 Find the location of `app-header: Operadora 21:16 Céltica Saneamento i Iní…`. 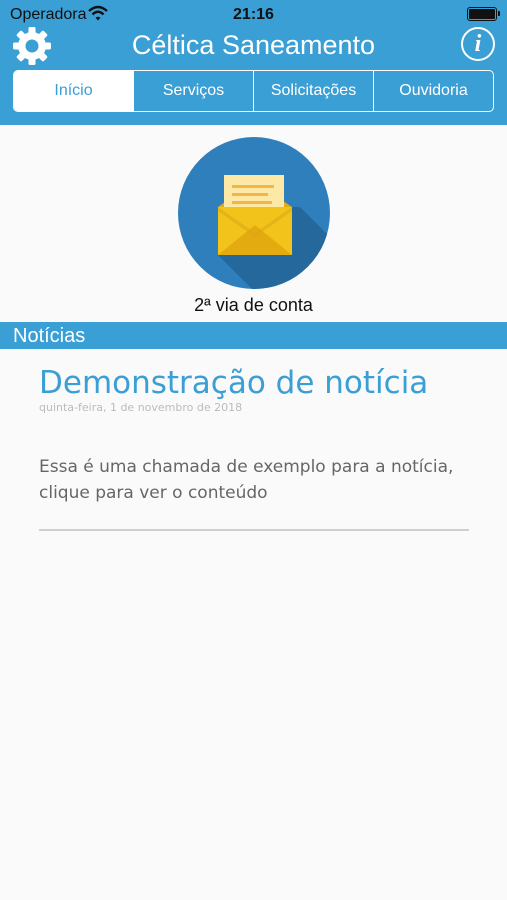

app-header: Operadora 21:16 Céltica Saneamento i Iní… is located at coordinates (253, 62).